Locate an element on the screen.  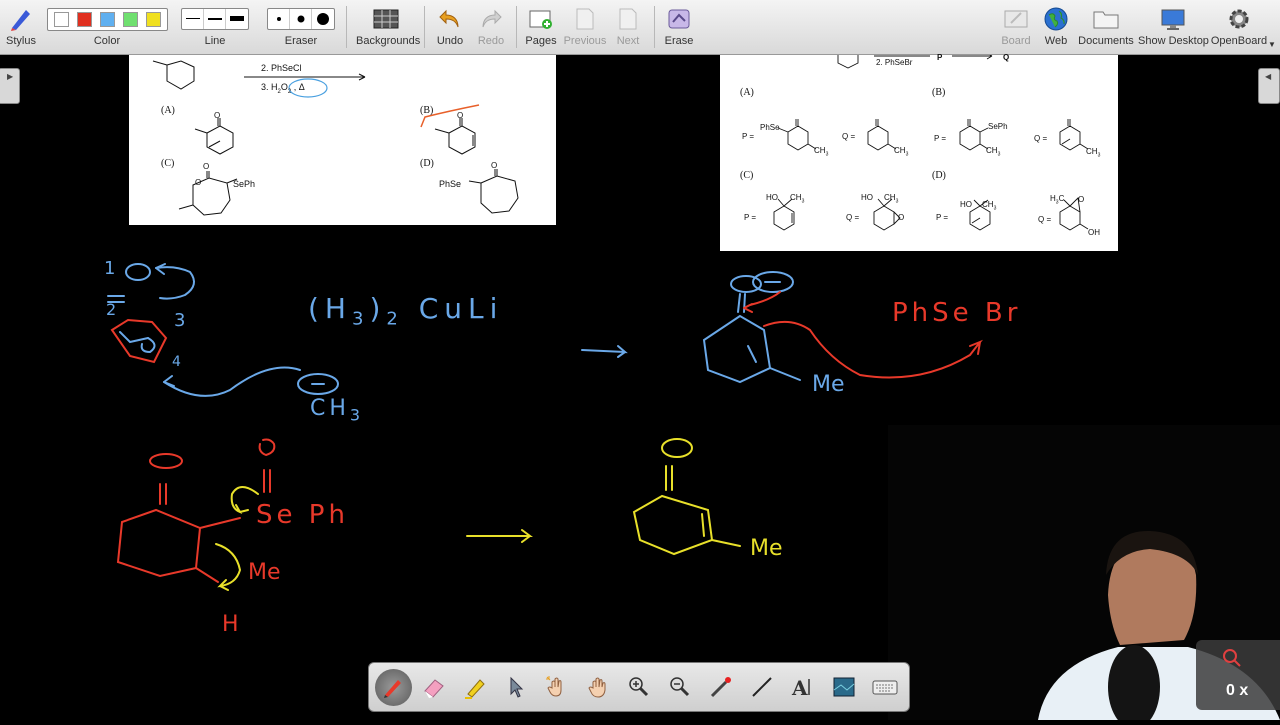
svg-text: A is located at coordinates (799, 687).